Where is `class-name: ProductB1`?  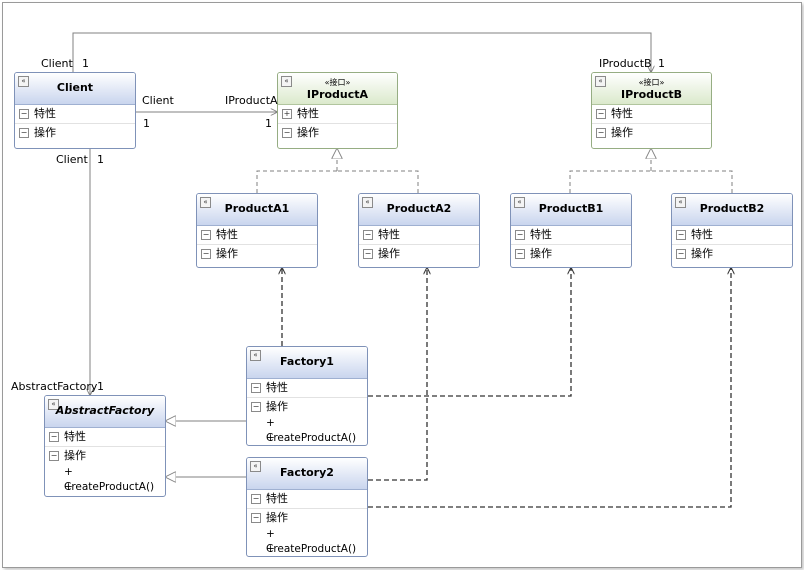
class-name: ProductB1 is located at coordinates (571, 208).